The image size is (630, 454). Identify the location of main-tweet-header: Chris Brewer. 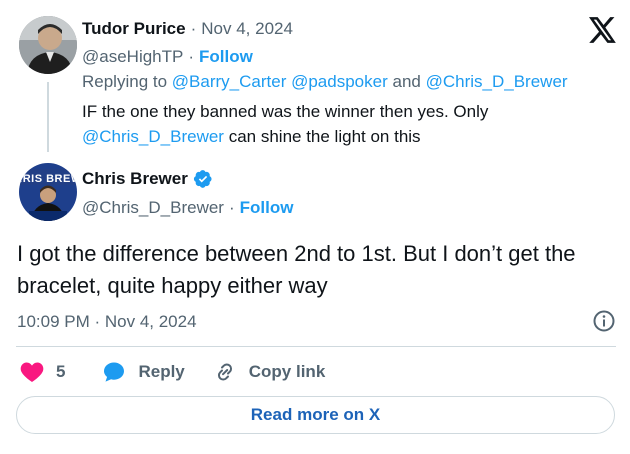
(147, 179).